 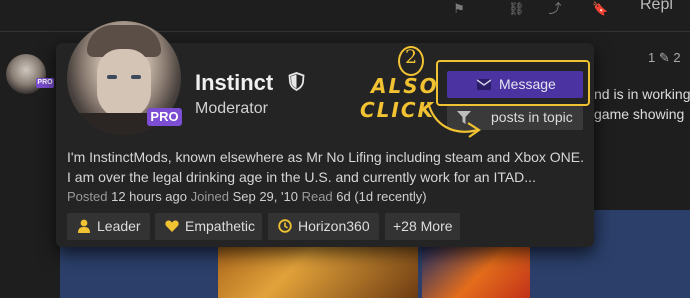 I want to click on annotation-number: 2, so click(x=411, y=57).